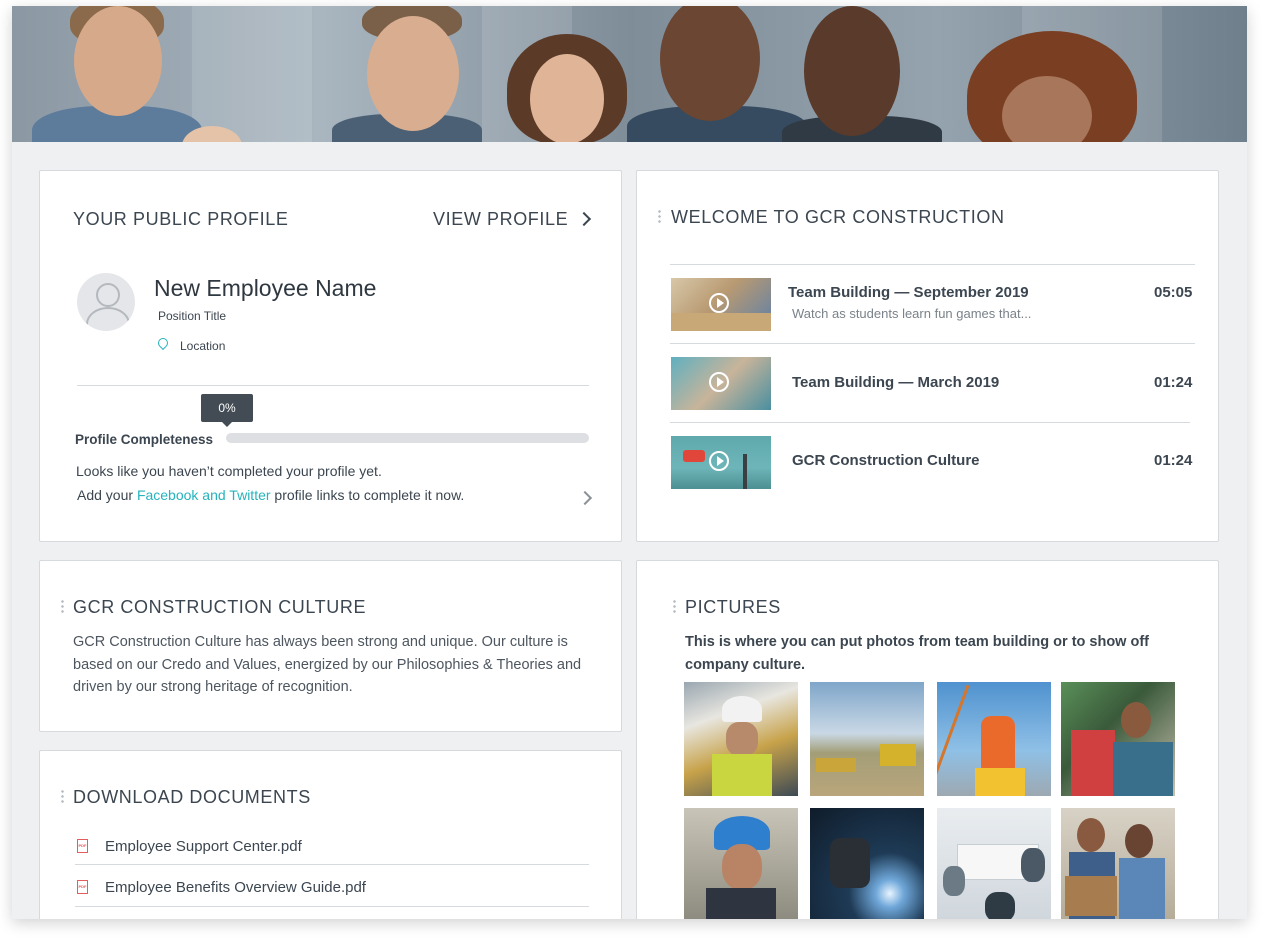 The image size is (1264, 942). I want to click on welcome-card-title: WELCOME TO GCR CONSTRUCTION, so click(838, 217).